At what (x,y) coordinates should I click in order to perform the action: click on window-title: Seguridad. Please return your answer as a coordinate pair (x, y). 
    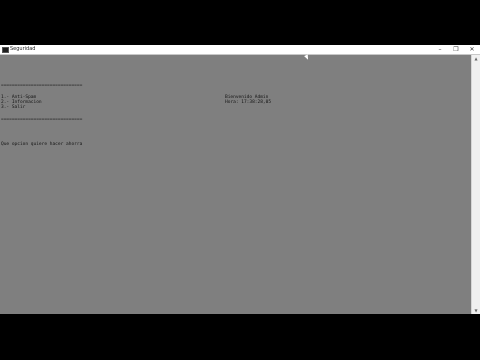
    Looking at the image, I should click on (23, 49).